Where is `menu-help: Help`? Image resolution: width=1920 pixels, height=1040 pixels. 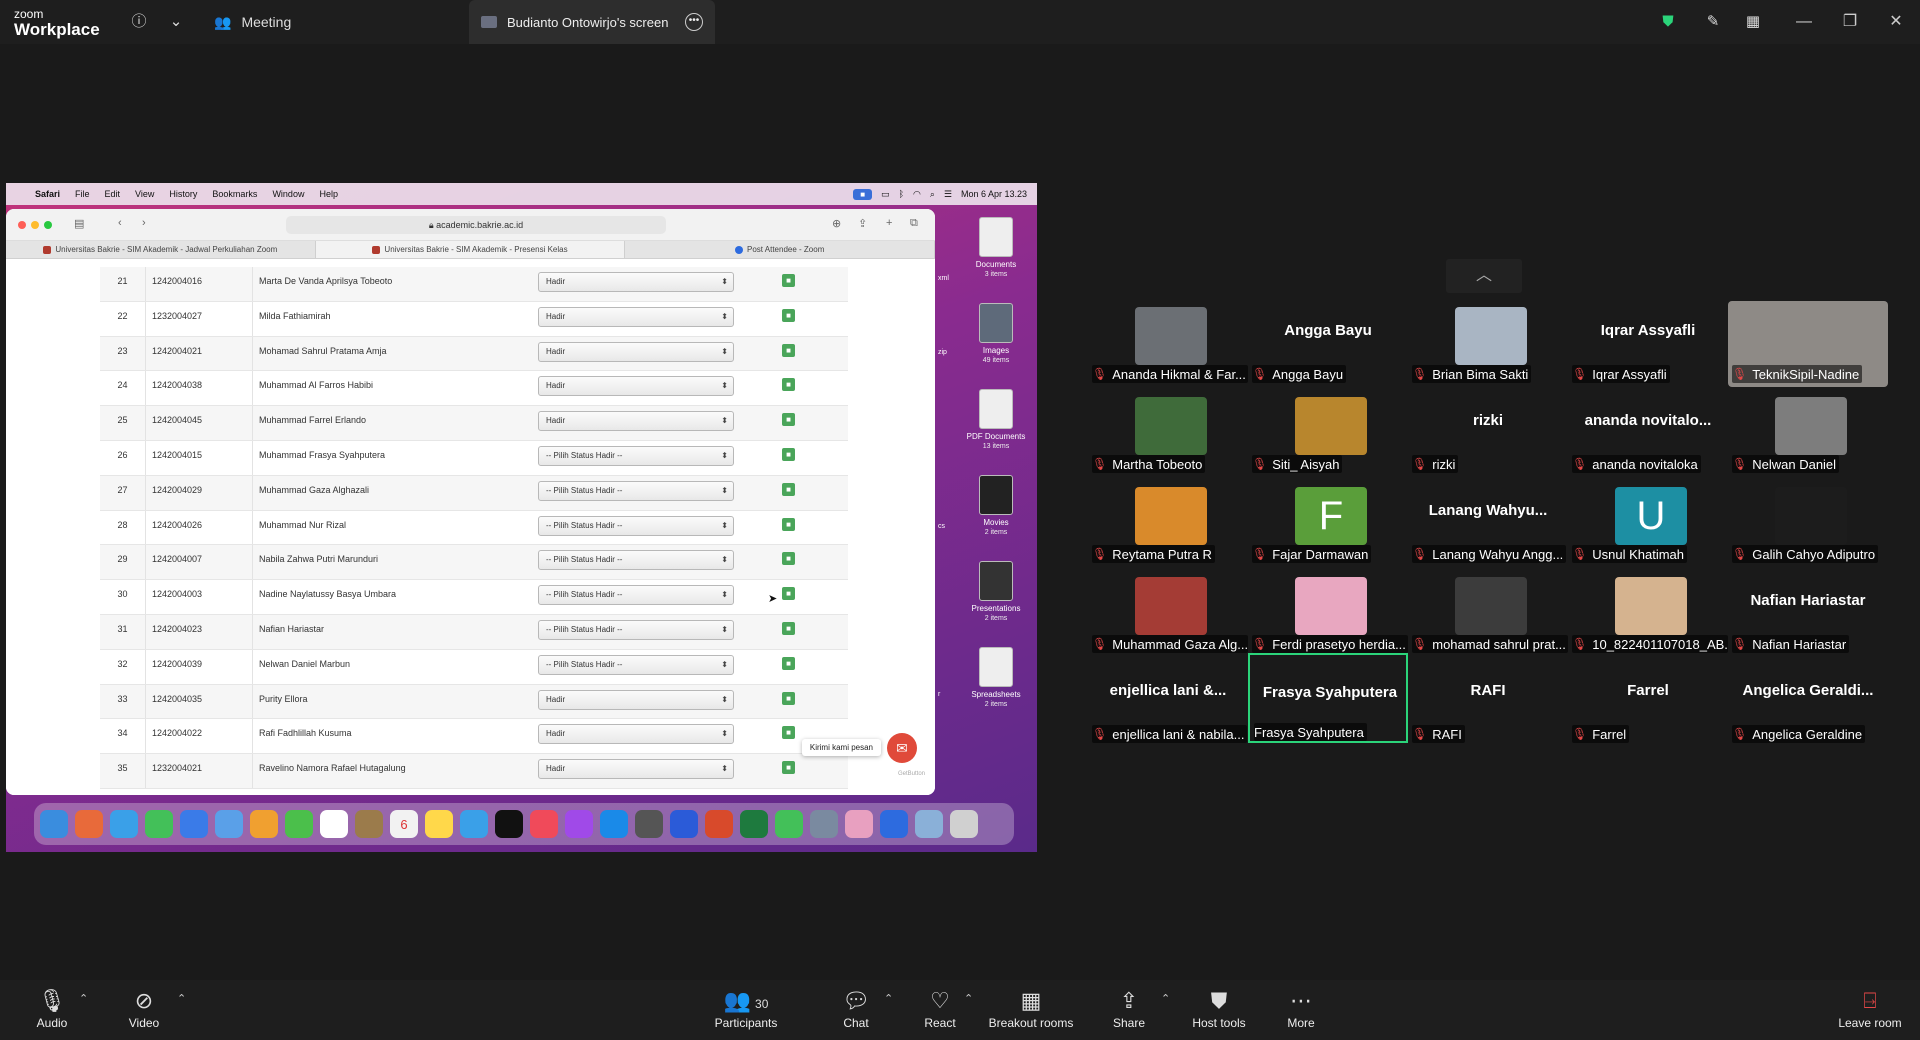
menu-help: Help is located at coordinates (328, 194).